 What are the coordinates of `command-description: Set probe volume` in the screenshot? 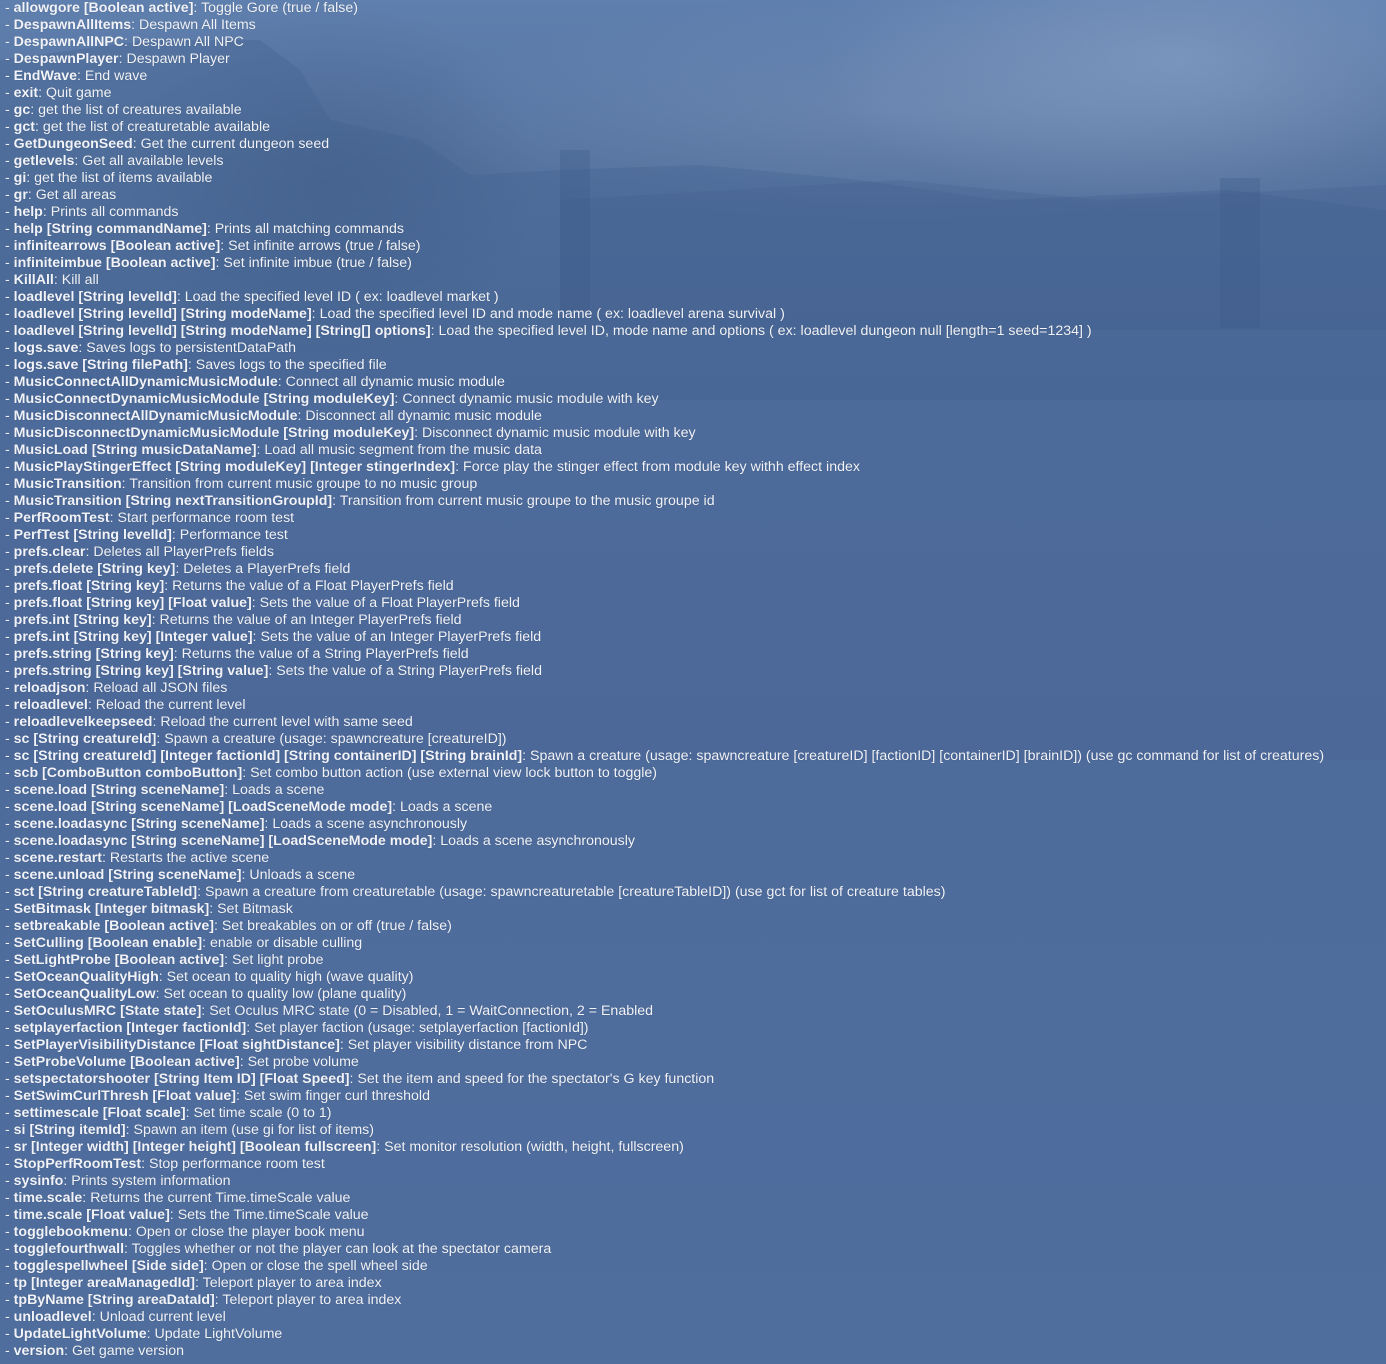 It's located at (303, 1062).